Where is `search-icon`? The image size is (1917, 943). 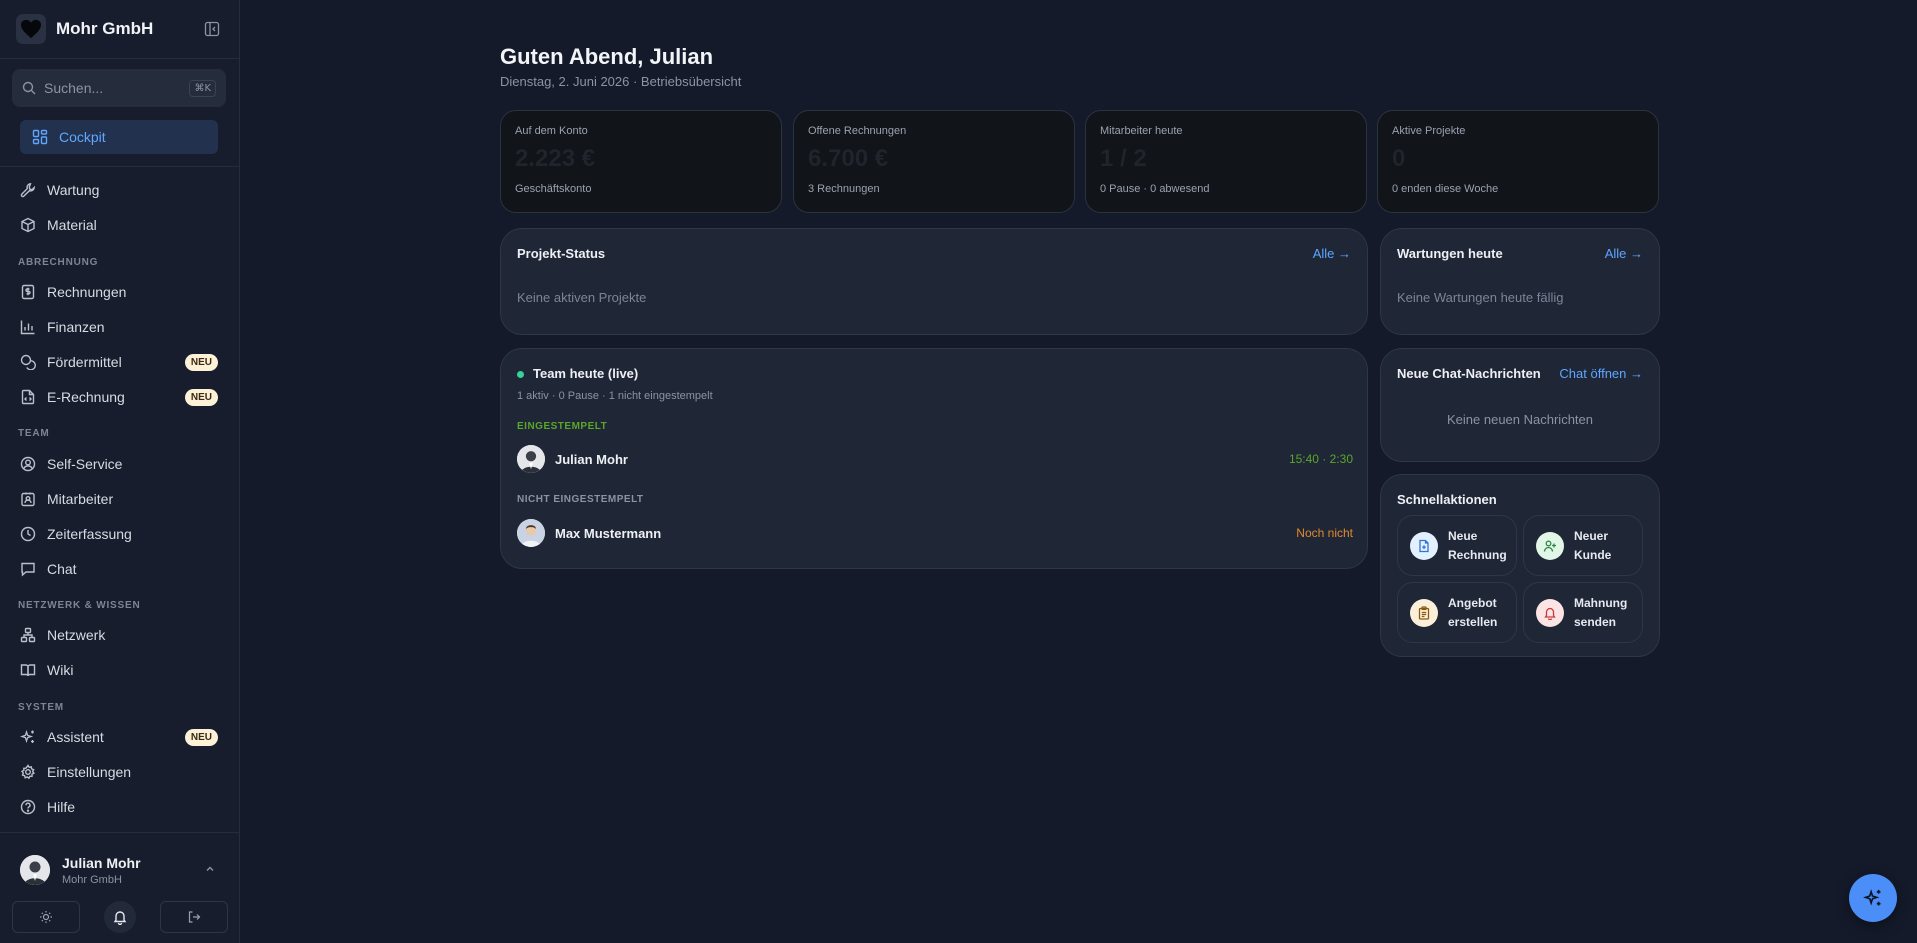 search-icon is located at coordinates (29, 88).